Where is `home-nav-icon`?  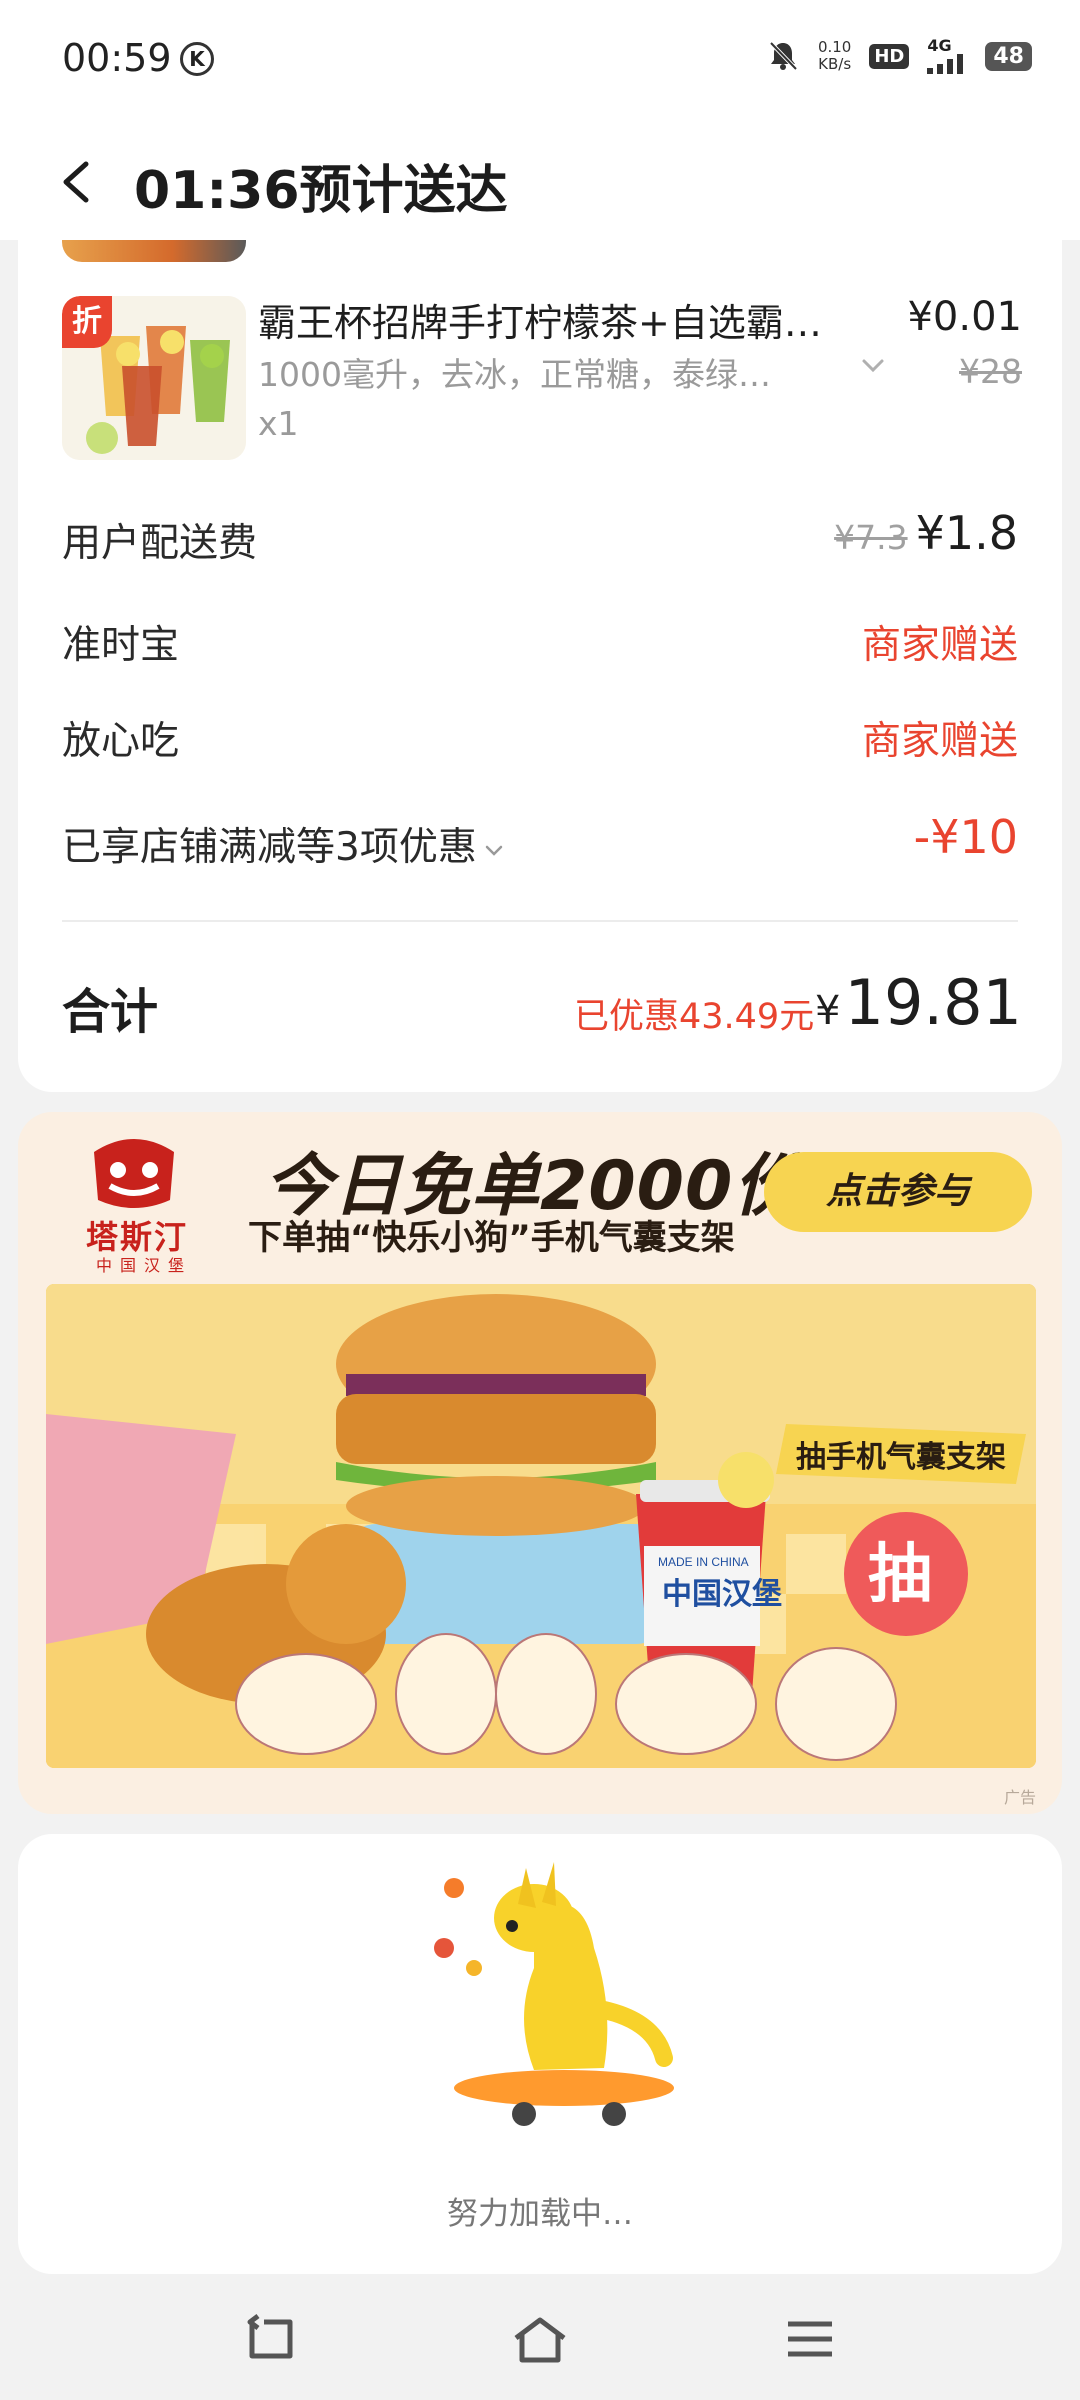 home-nav-icon is located at coordinates (540, 2339).